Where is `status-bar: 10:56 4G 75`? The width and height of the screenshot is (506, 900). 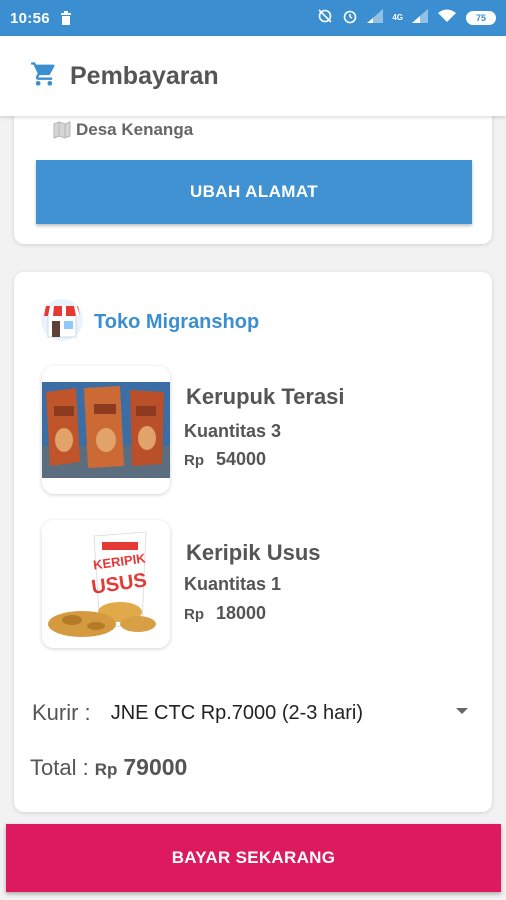
status-bar: 10:56 4G 75 is located at coordinates (253, 18).